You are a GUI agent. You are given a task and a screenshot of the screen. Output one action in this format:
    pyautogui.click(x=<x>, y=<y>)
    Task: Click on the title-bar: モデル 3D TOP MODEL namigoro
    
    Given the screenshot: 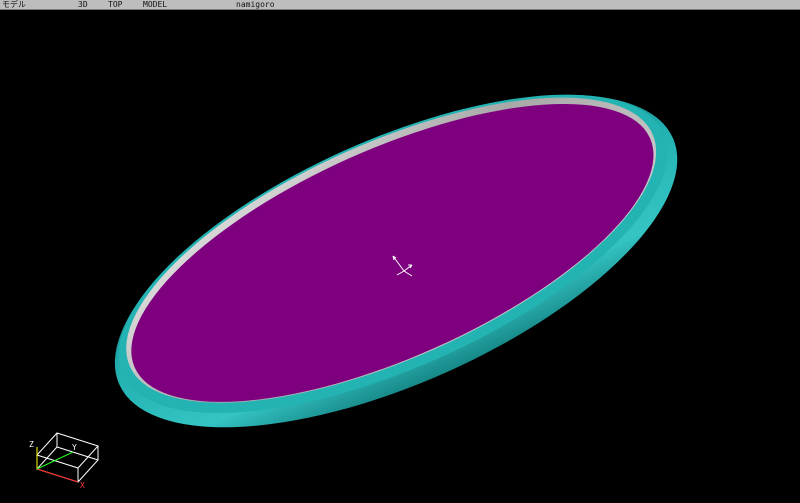 What is the action you would take?
    pyautogui.click(x=400, y=5)
    